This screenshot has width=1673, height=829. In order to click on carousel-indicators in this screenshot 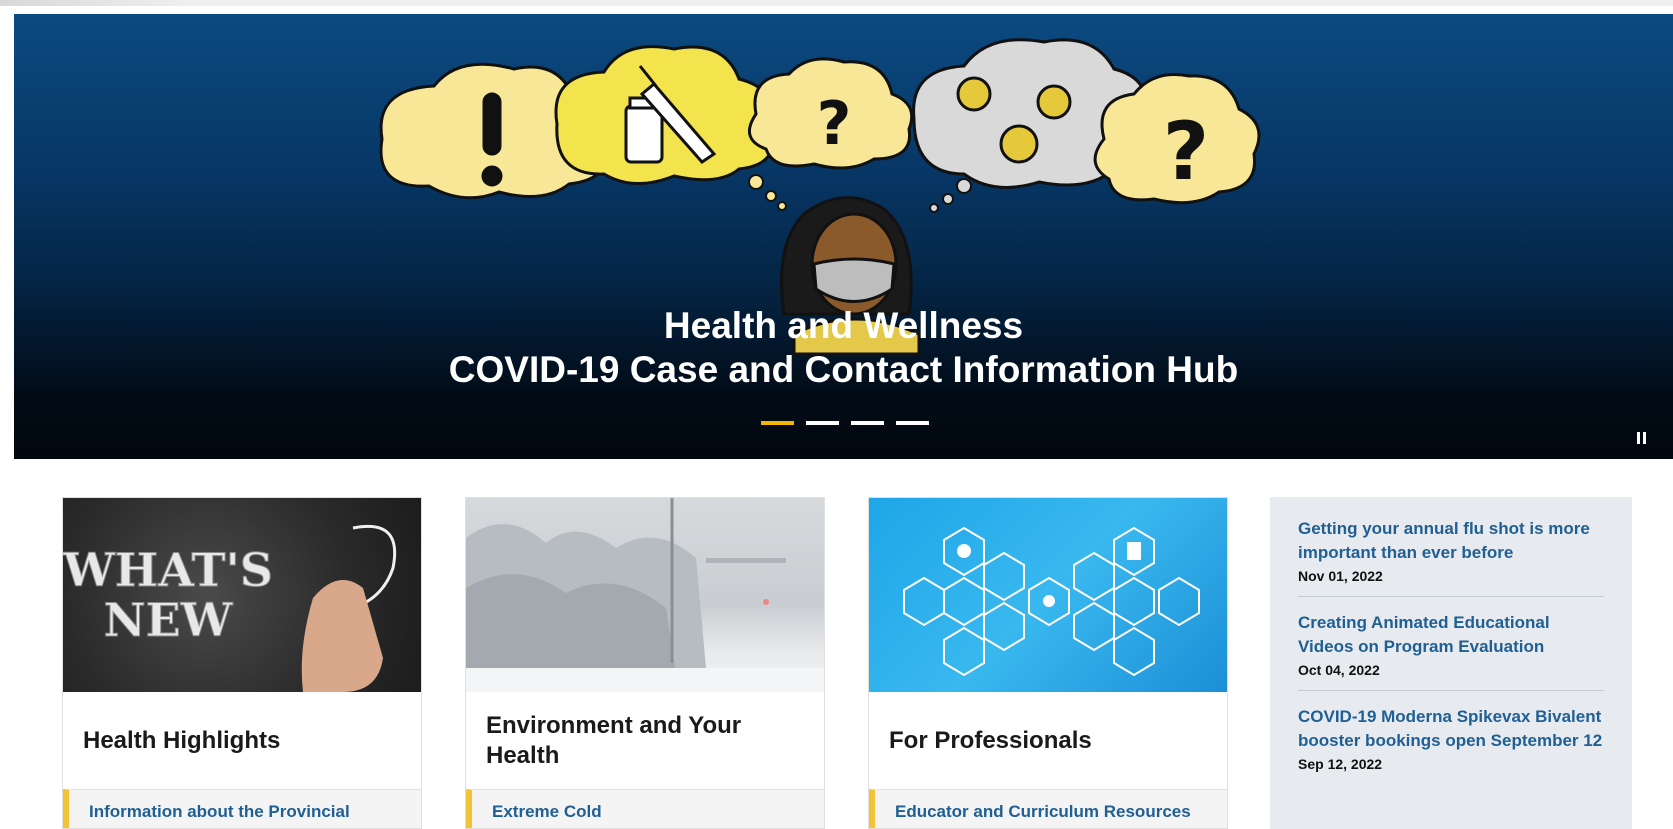, I will do `click(845, 423)`.